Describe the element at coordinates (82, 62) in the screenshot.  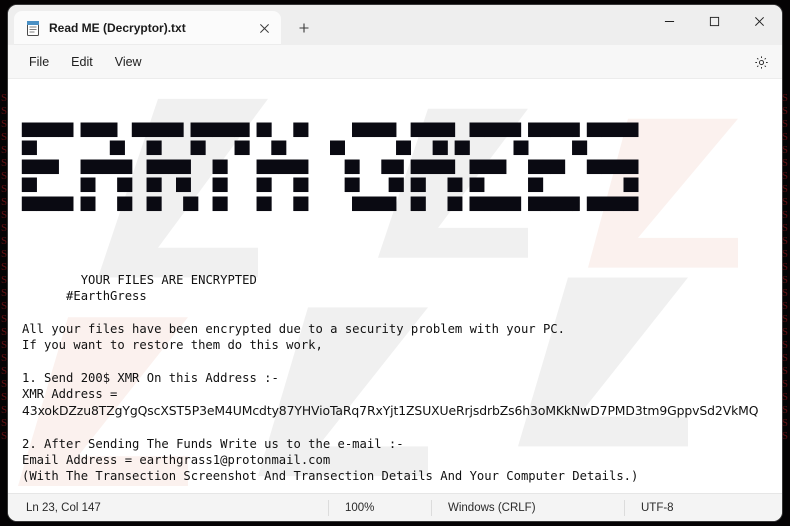
I see `menu-item-edit: Edit` at that location.